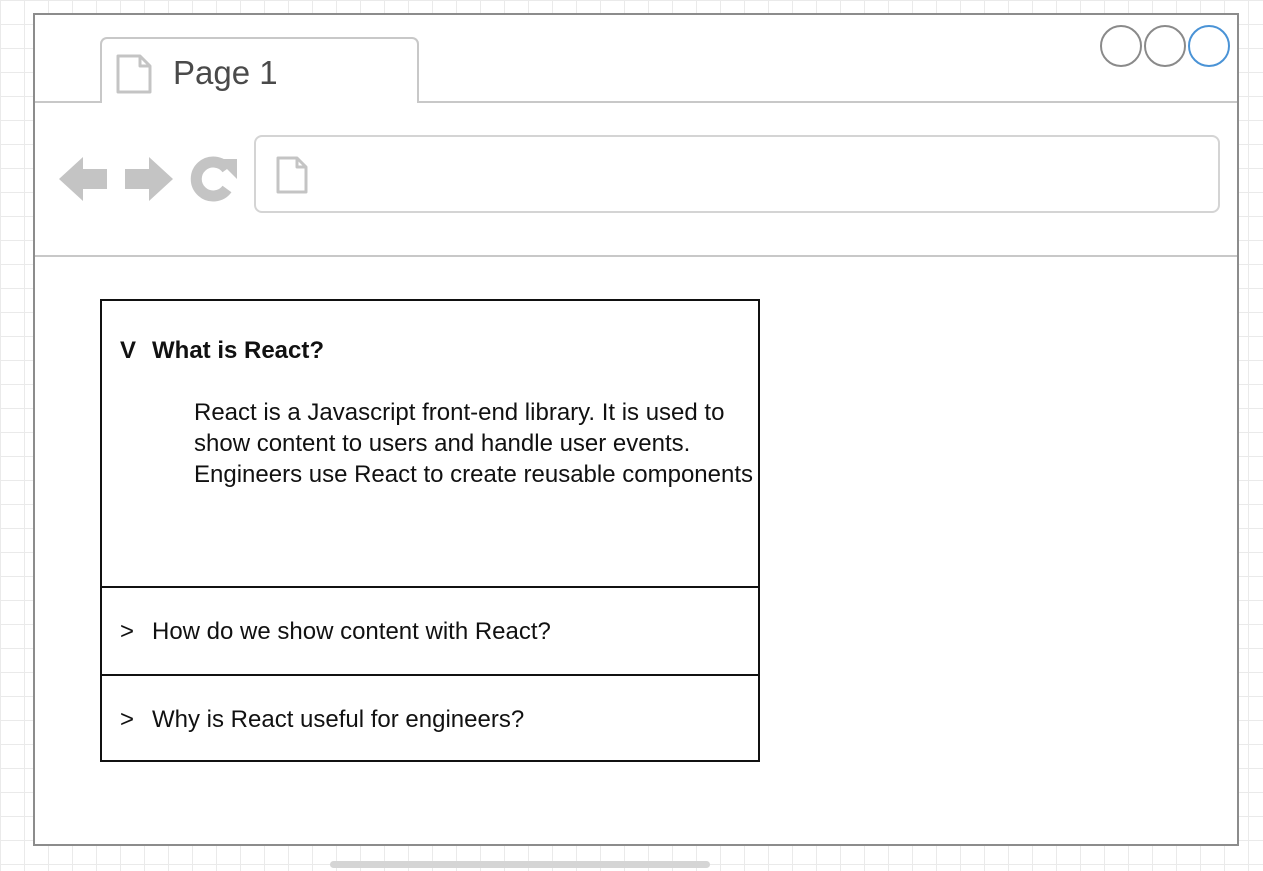  What do you see at coordinates (520, 864) in the screenshot?
I see `horizontal-scrollbar` at bounding box center [520, 864].